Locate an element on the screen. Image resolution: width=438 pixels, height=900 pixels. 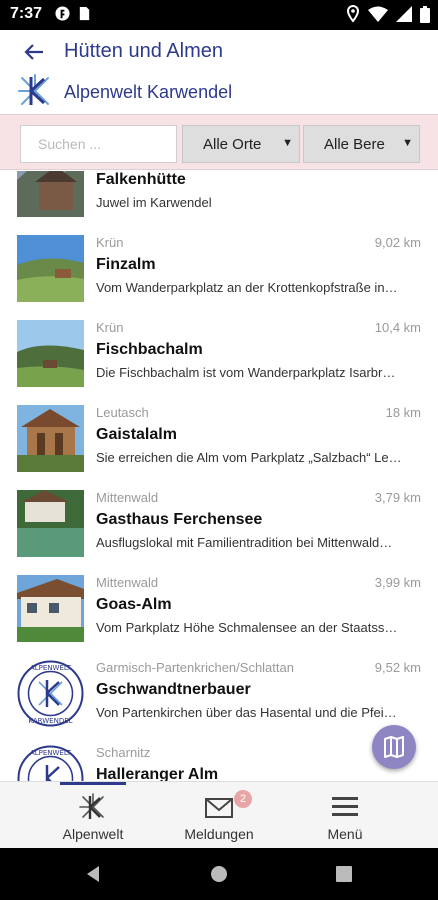
recents-nav-icon is located at coordinates (344, 874).